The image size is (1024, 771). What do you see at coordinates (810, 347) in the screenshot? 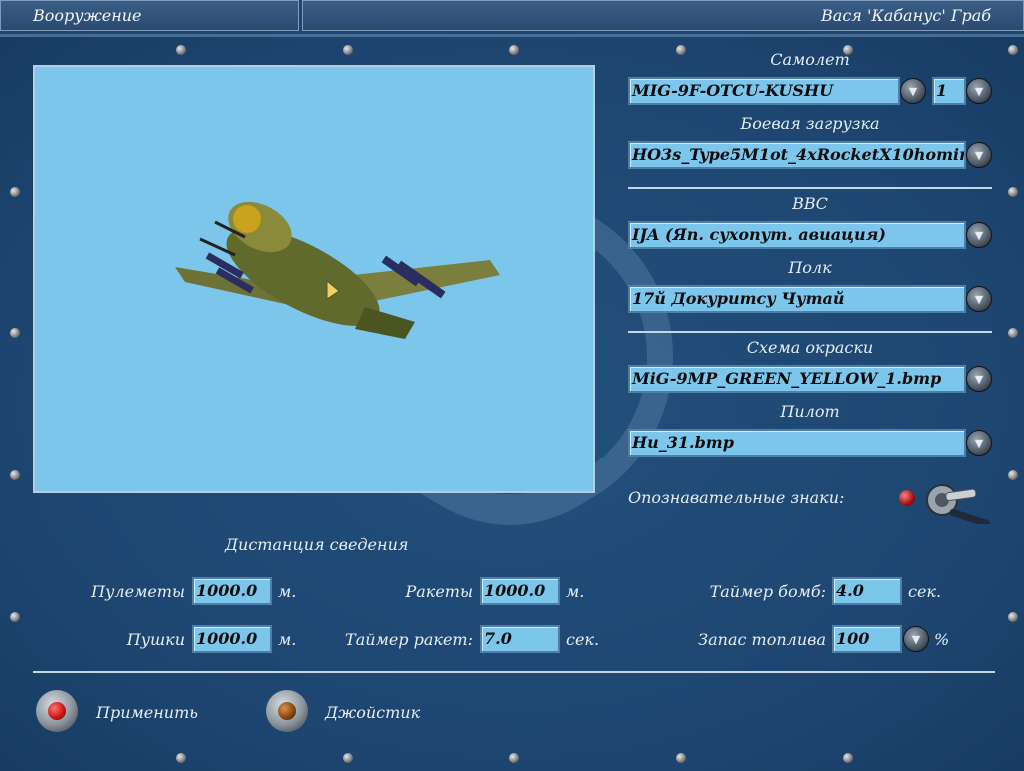
I see `skin-section-title: Схема окраски` at bounding box center [810, 347].